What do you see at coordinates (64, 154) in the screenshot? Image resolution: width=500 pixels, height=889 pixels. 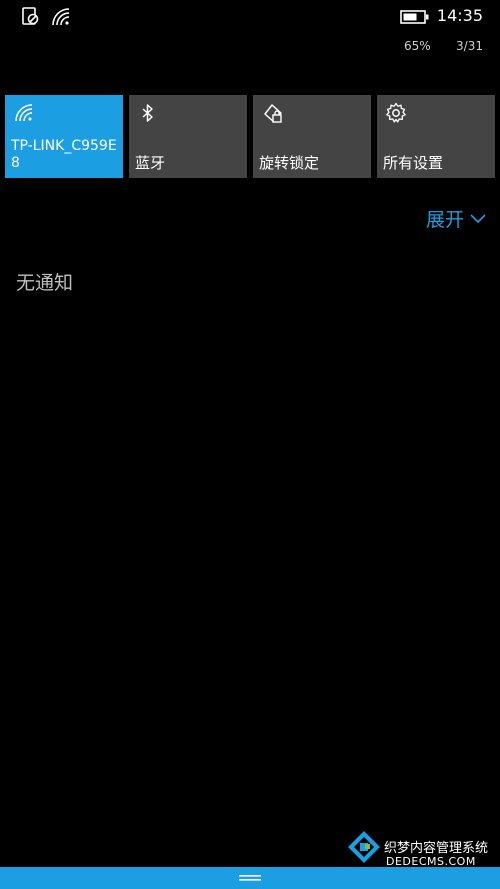 I see `quick-action-label: TP-LINK_C959E8` at bounding box center [64, 154].